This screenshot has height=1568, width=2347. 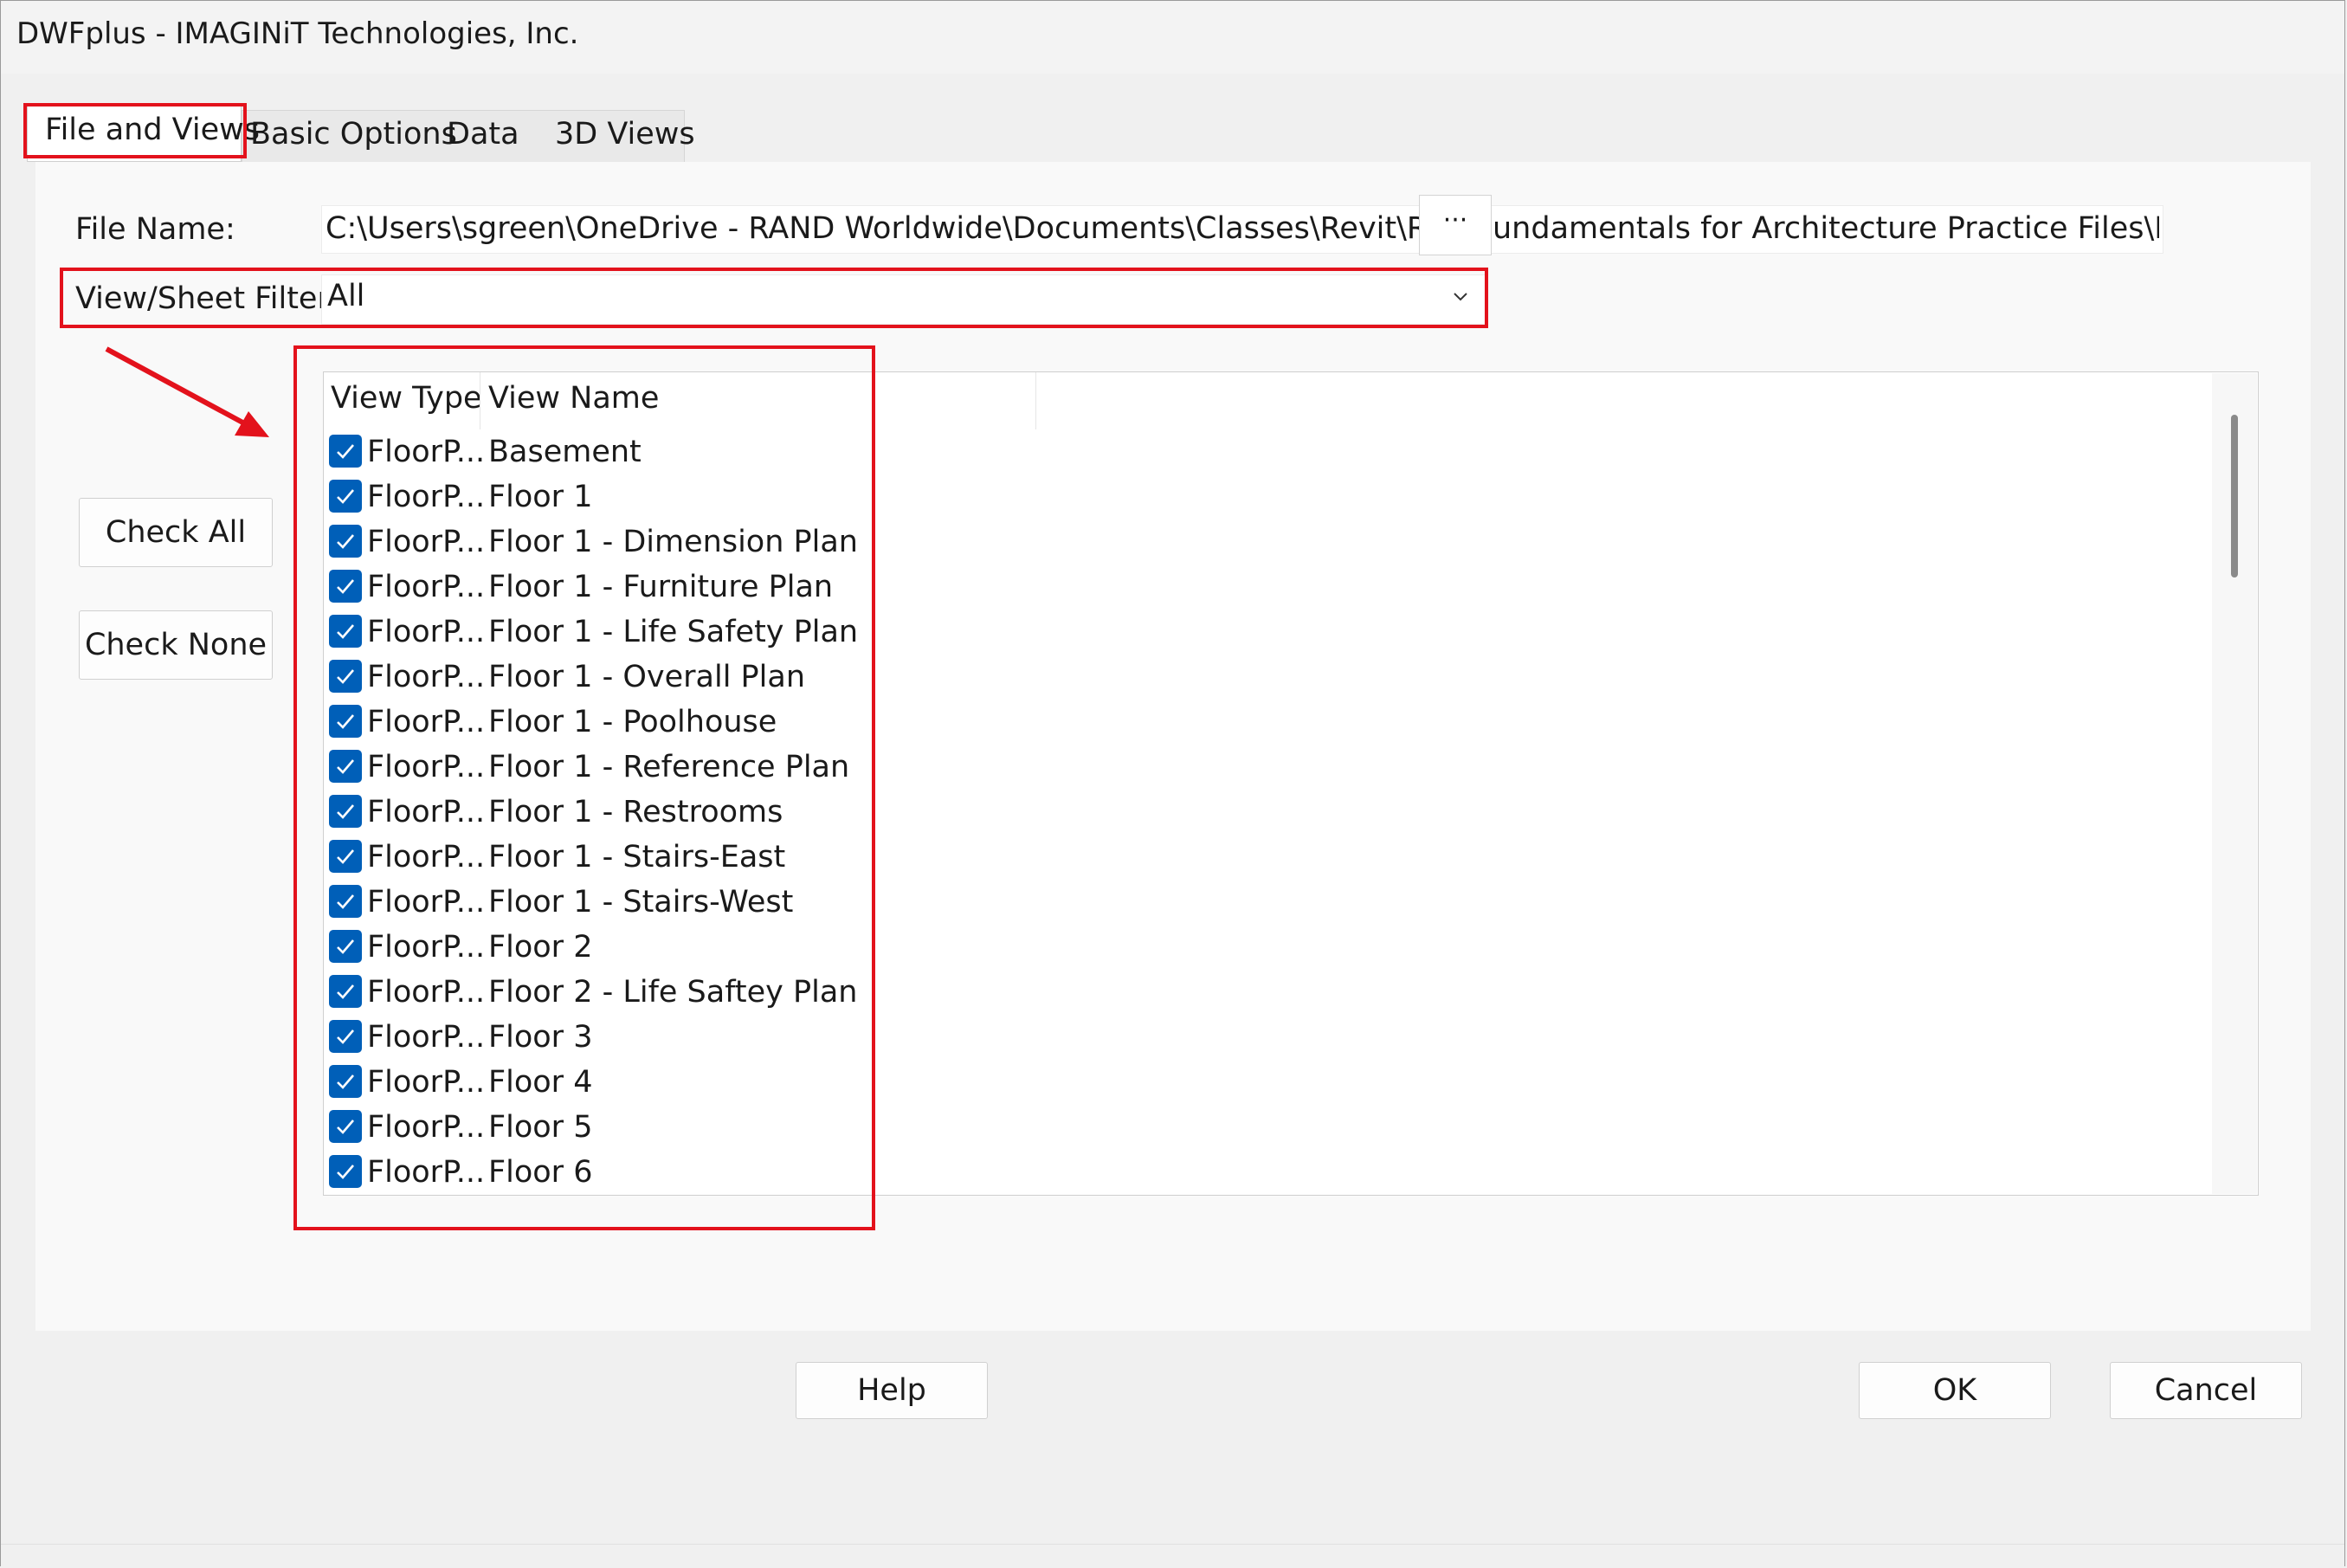 I want to click on browse-button: ···, so click(x=1455, y=225).